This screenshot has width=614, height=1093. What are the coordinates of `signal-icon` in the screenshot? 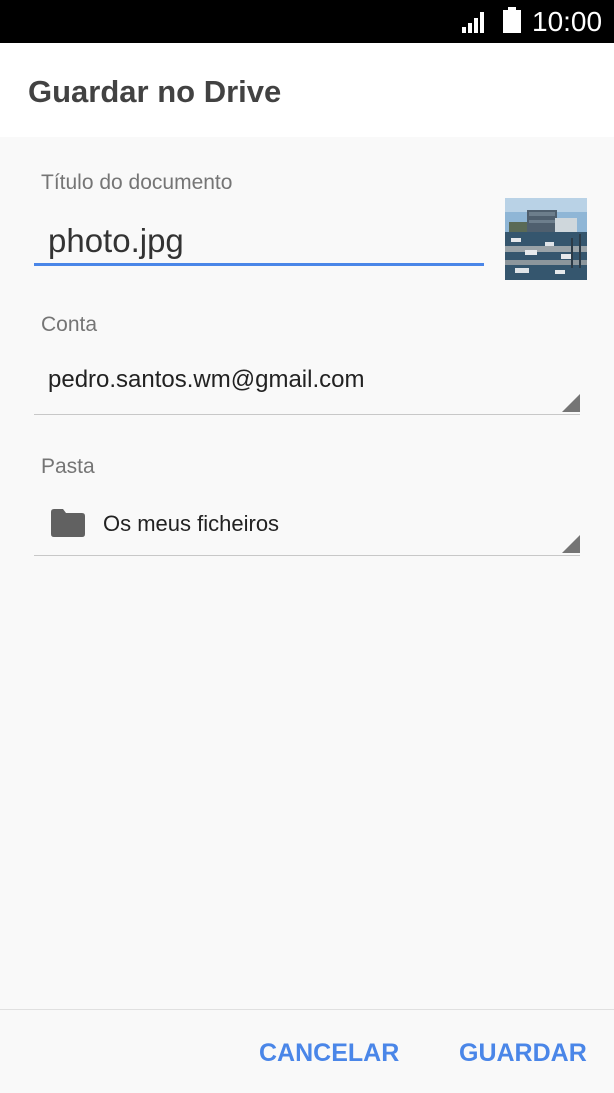 It's located at (473, 22).